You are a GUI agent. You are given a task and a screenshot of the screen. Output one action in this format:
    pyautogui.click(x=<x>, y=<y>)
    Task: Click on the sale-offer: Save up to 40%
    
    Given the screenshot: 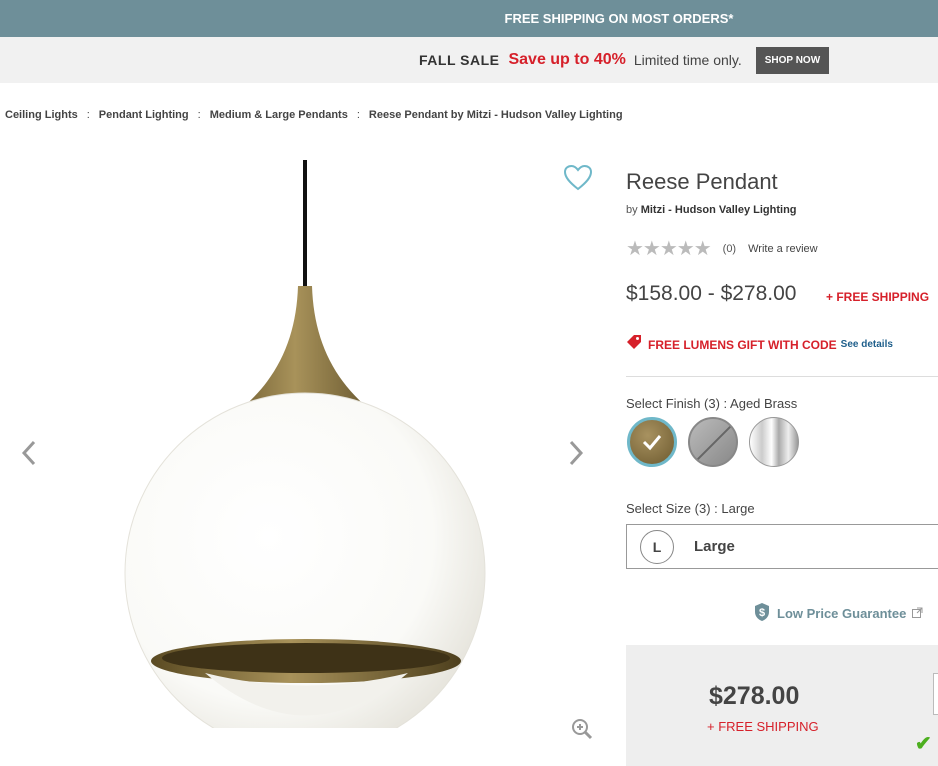 What is the action you would take?
    pyautogui.click(x=567, y=59)
    